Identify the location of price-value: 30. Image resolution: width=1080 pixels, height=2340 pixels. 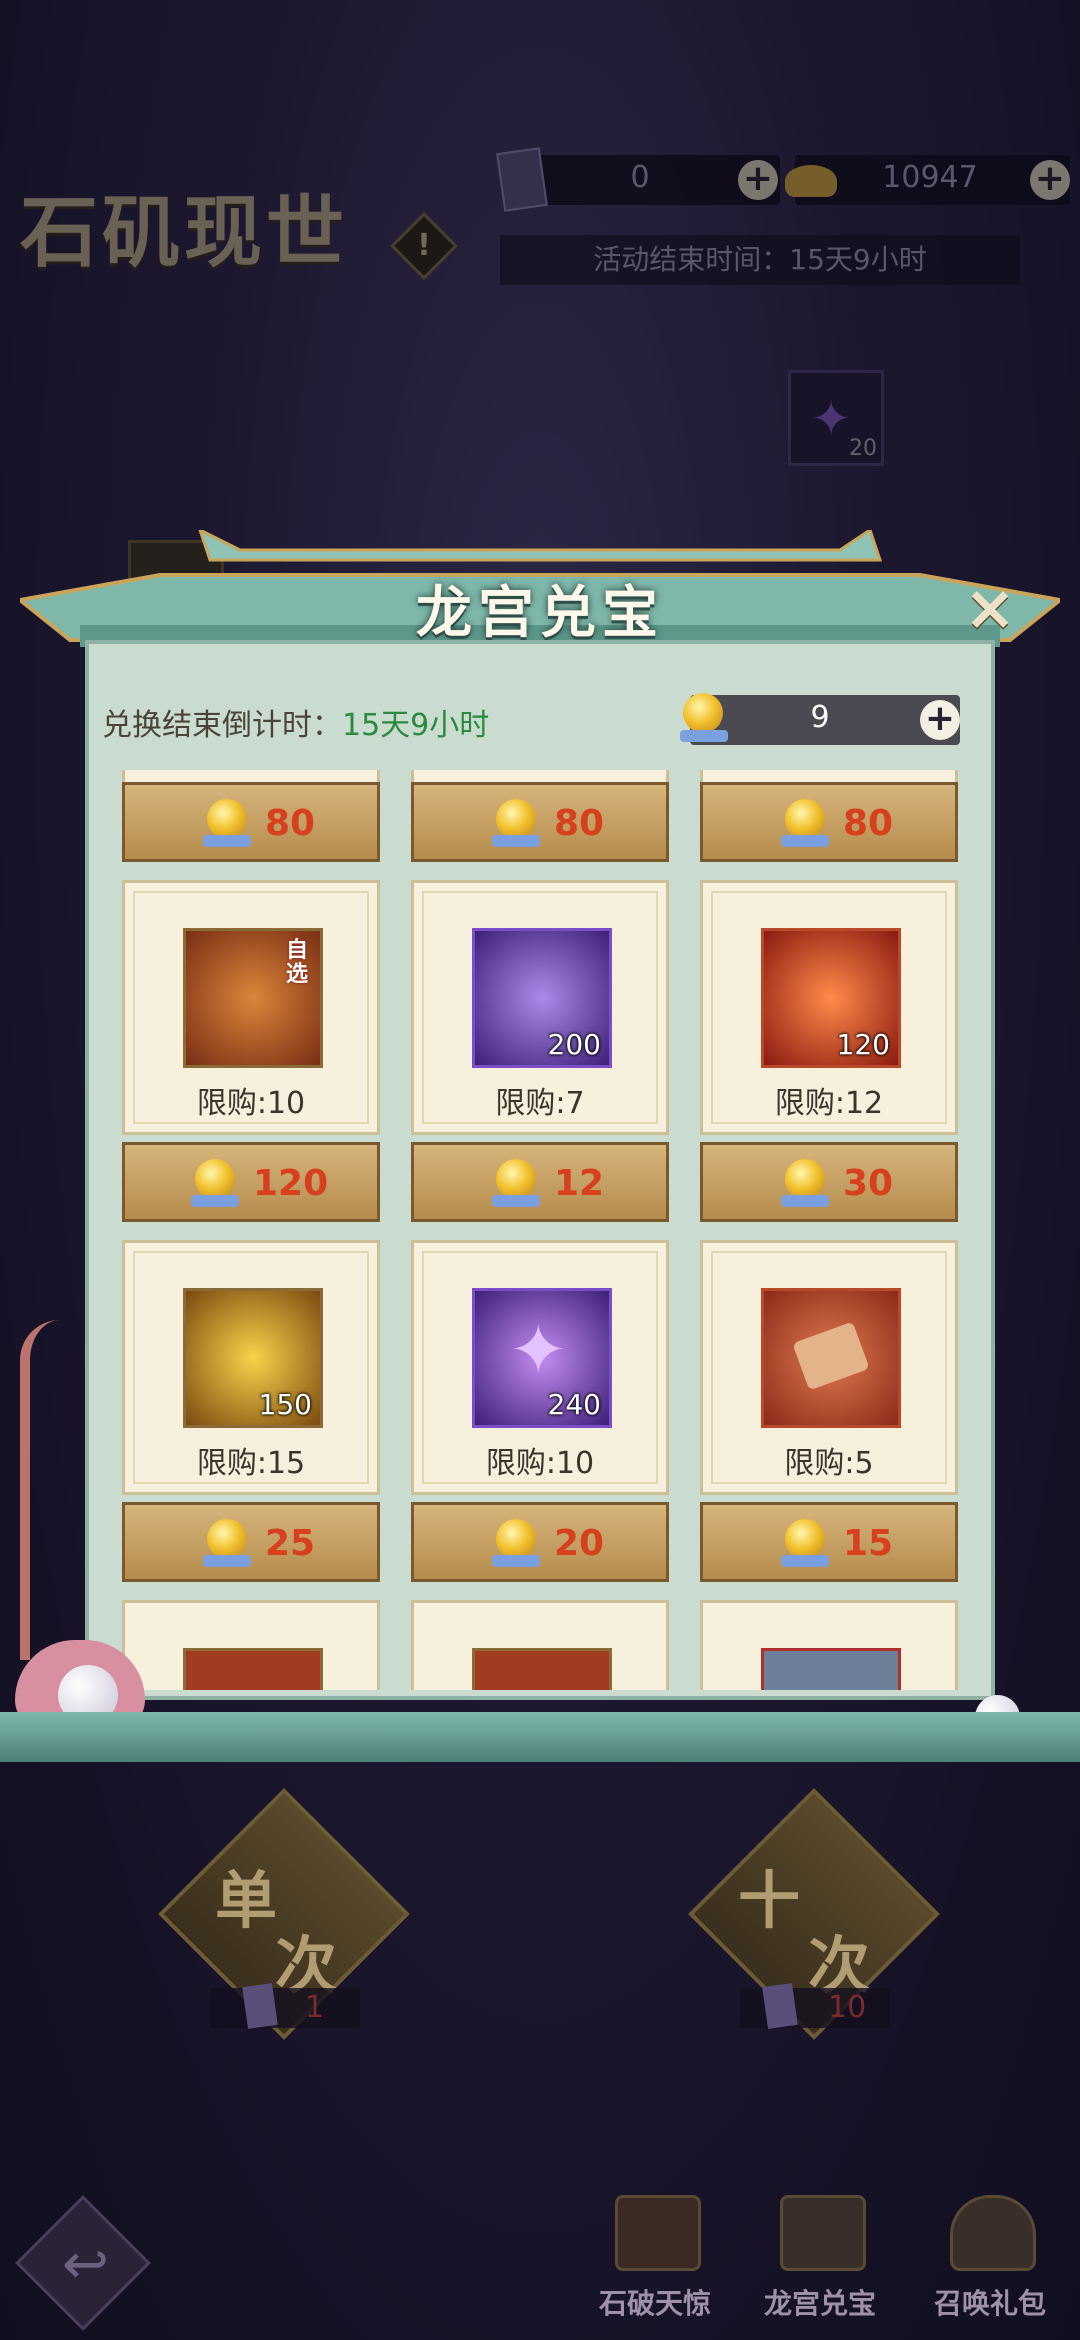
(868, 1183).